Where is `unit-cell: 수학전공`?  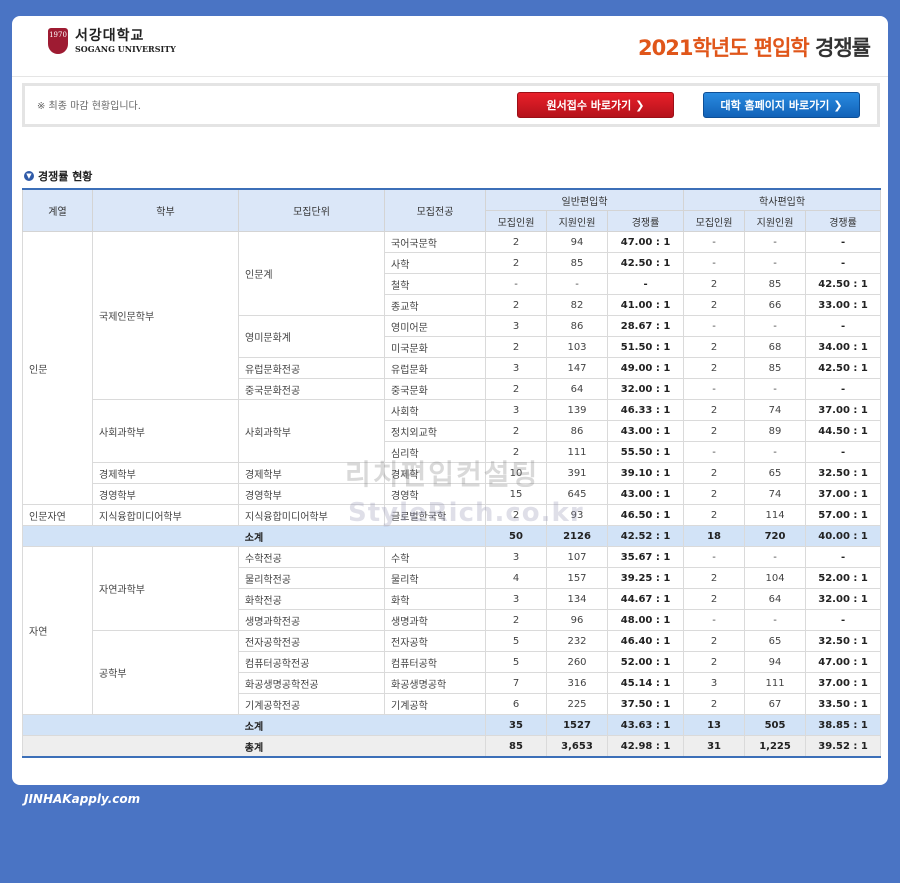 unit-cell: 수학전공 is located at coordinates (311, 557).